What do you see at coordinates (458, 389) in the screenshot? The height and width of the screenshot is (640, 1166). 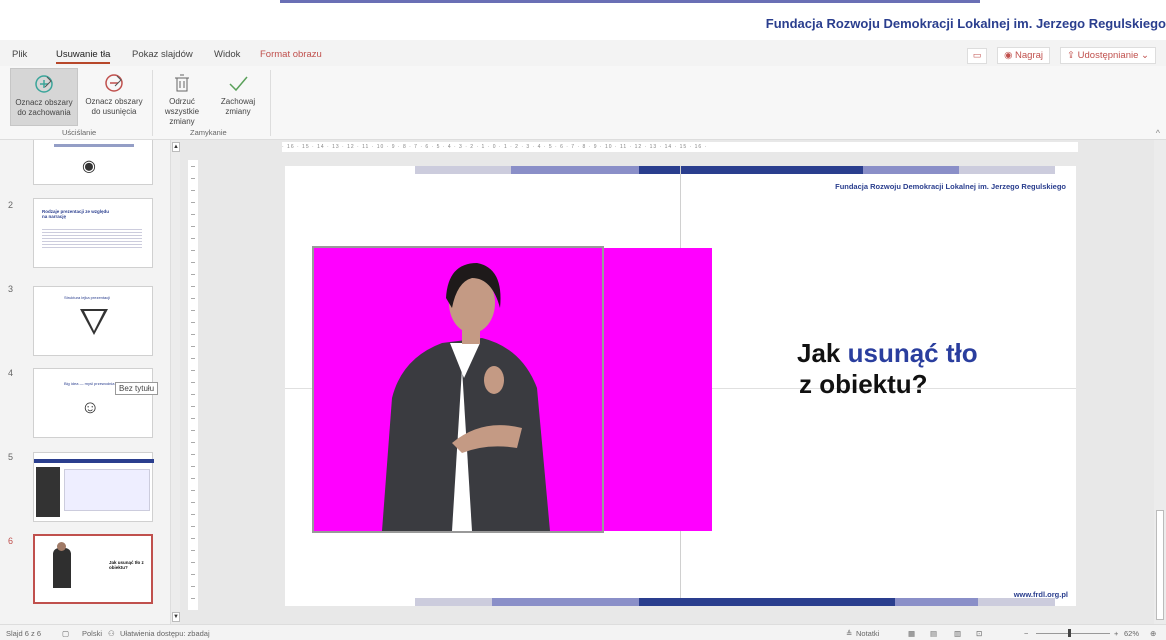 I see `image-selection-frame` at bounding box center [458, 389].